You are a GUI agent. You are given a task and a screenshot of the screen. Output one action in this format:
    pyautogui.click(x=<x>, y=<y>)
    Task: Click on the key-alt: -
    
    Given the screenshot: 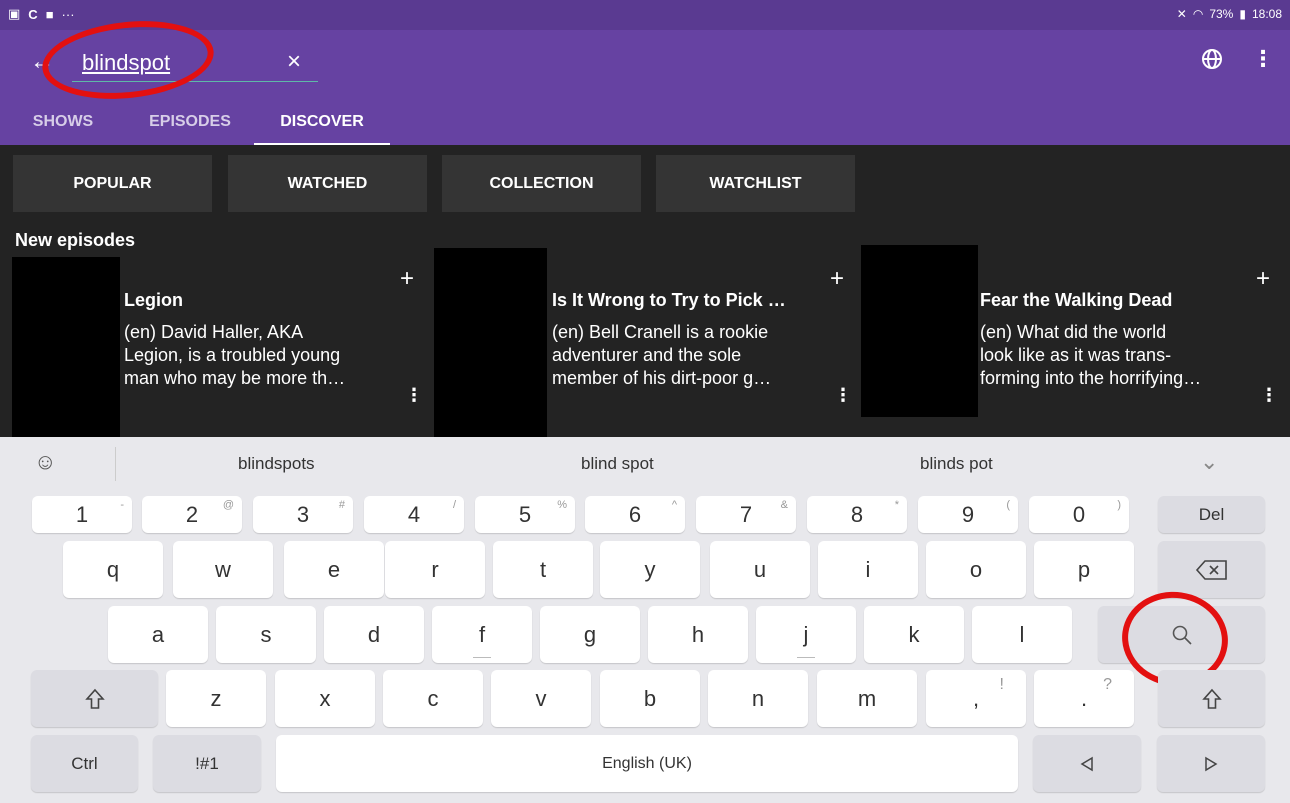 What is the action you would take?
    pyautogui.click(x=122, y=505)
    